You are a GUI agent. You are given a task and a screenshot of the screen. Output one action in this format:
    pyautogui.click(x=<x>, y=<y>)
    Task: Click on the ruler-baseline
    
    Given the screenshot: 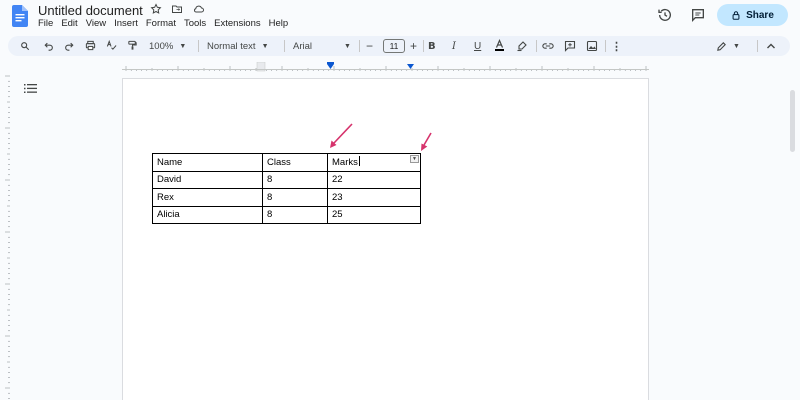 What is the action you would take?
    pyautogui.click(x=385, y=69)
    